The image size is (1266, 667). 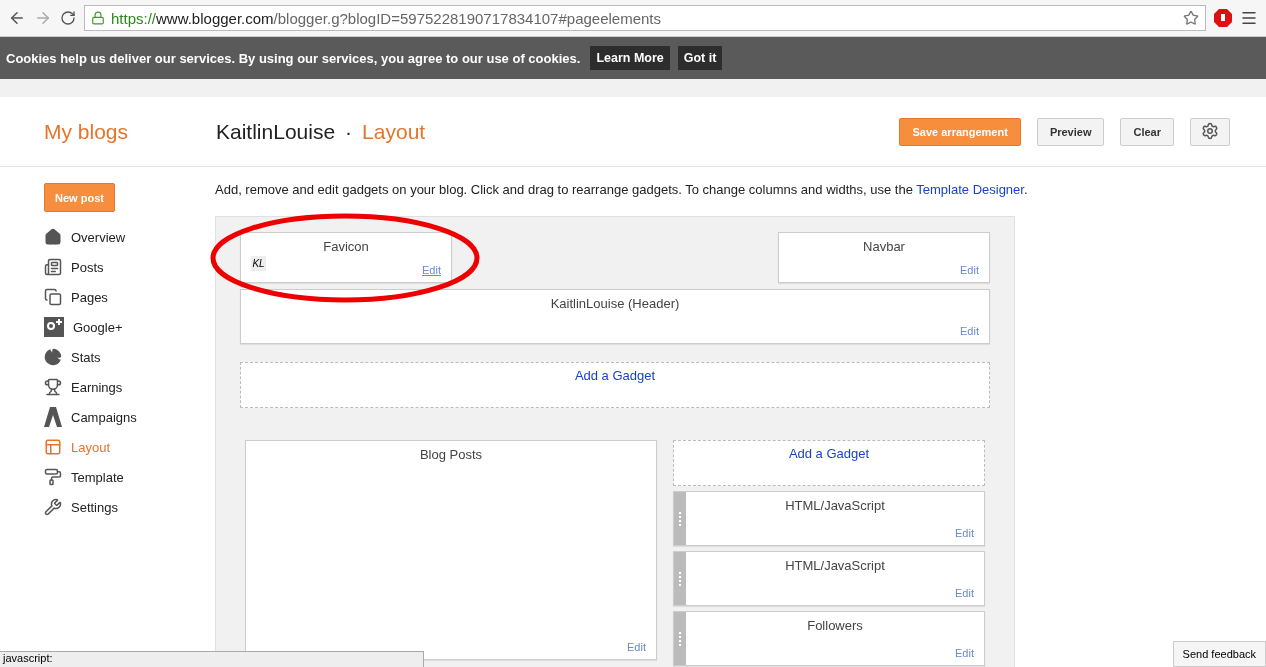 What do you see at coordinates (53, 267) in the screenshot?
I see `document-icon` at bounding box center [53, 267].